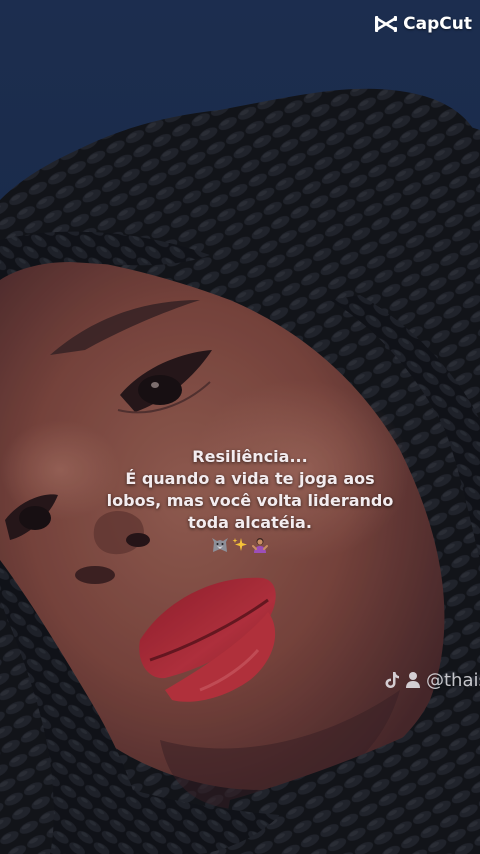 The height and width of the screenshot is (854, 480). What do you see at coordinates (453, 680) in the screenshot?
I see `tiktok-handle: @thais` at bounding box center [453, 680].